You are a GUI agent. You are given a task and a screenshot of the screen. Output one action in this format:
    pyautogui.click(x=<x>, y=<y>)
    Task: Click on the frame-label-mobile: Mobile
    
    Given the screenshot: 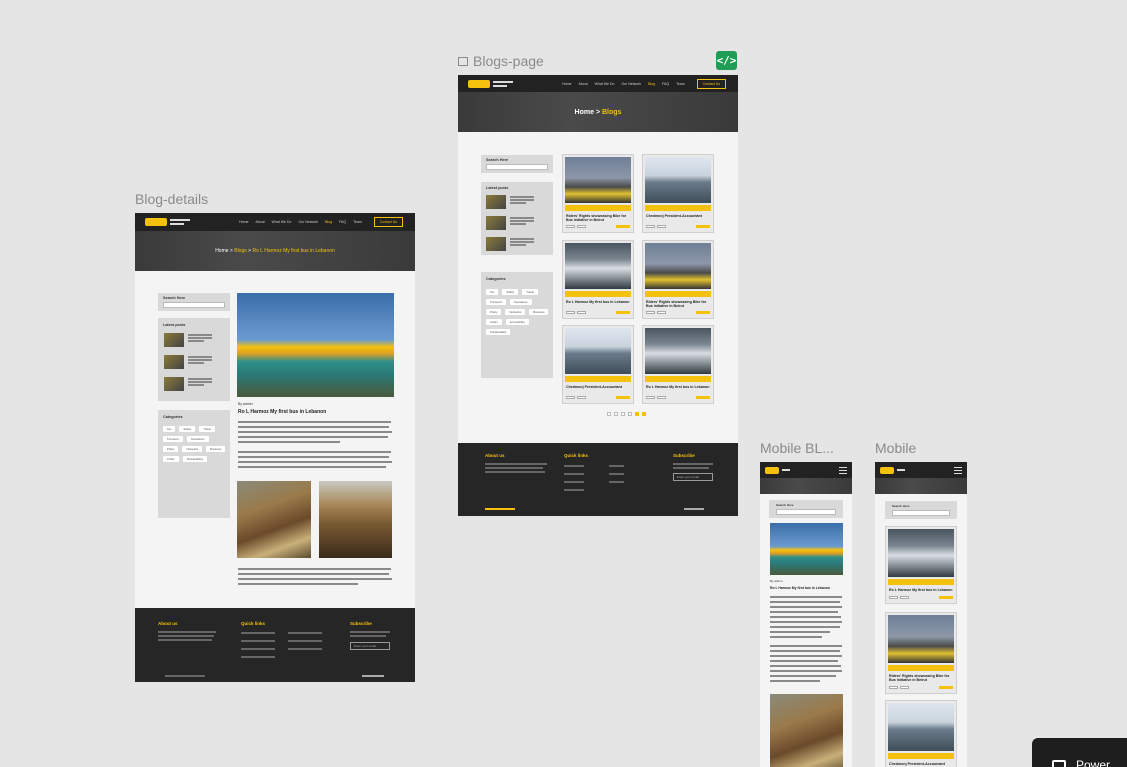 What is the action you would take?
    pyautogui.click(x=895, y=448)
    